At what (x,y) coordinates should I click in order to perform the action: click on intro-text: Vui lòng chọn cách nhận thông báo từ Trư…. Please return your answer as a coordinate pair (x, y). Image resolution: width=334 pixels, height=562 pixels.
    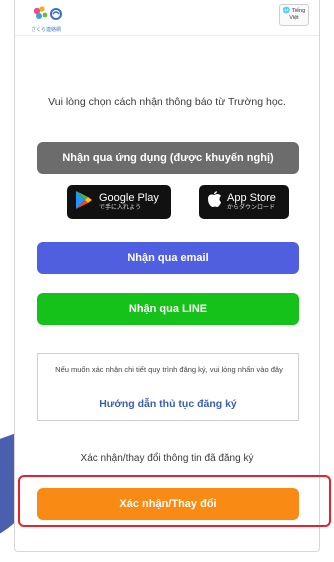
    Looking at the image, I should click on (167, 102).